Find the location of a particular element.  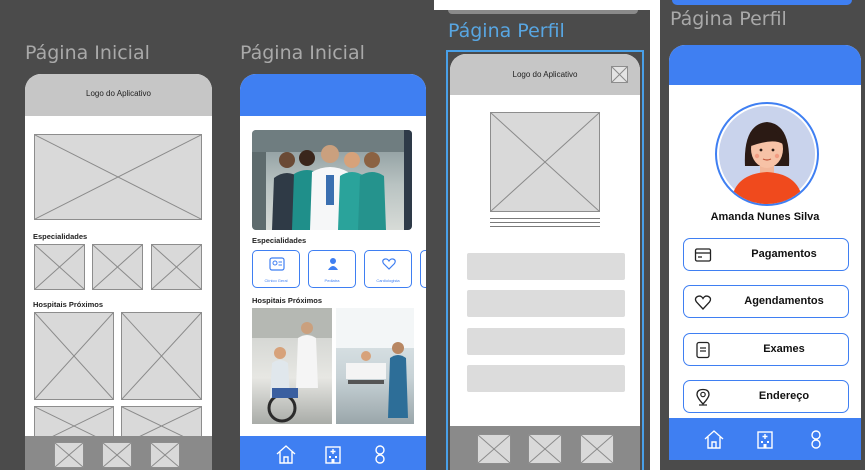

document-icon is located at coordinates (703, 350).